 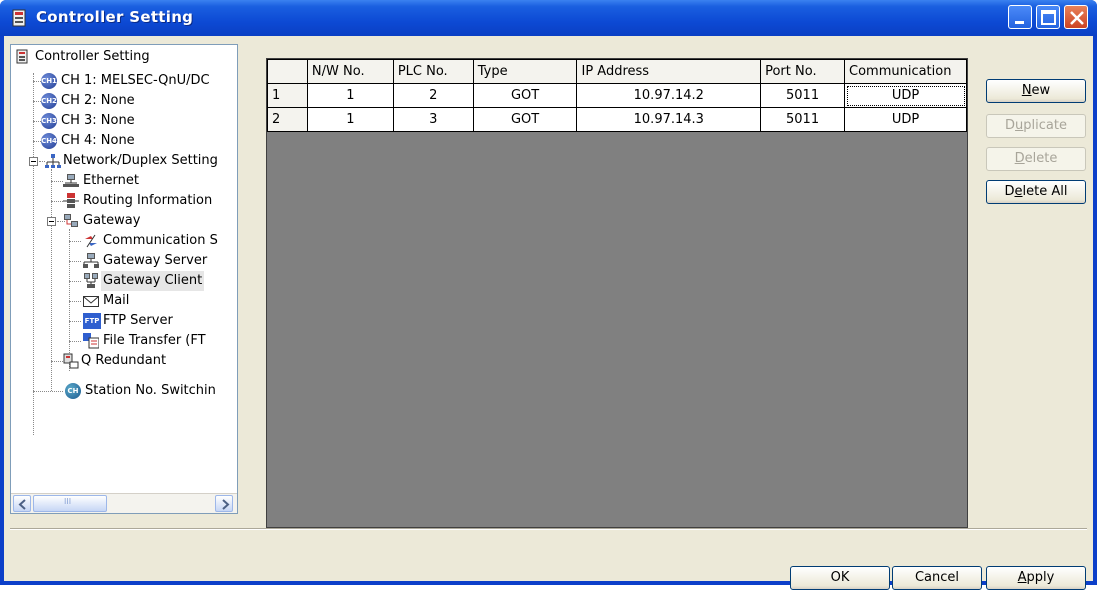 What do you see at coordinates (840, 578) in the screenshot?
I see `ok-button: OK` at bounding box center [840, 578].